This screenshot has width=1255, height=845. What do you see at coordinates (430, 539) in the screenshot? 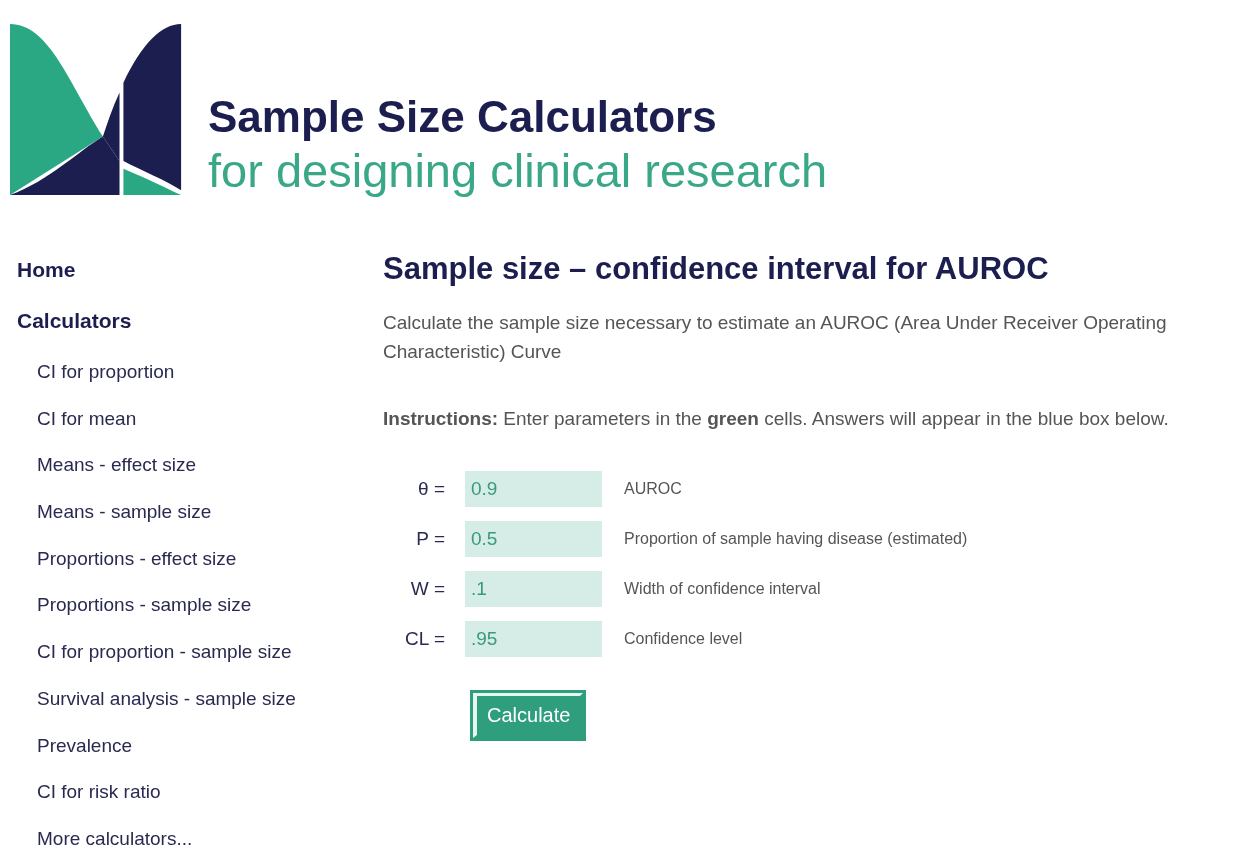
I see `parameter-symbol: P =` at bounding box center [430, 539].